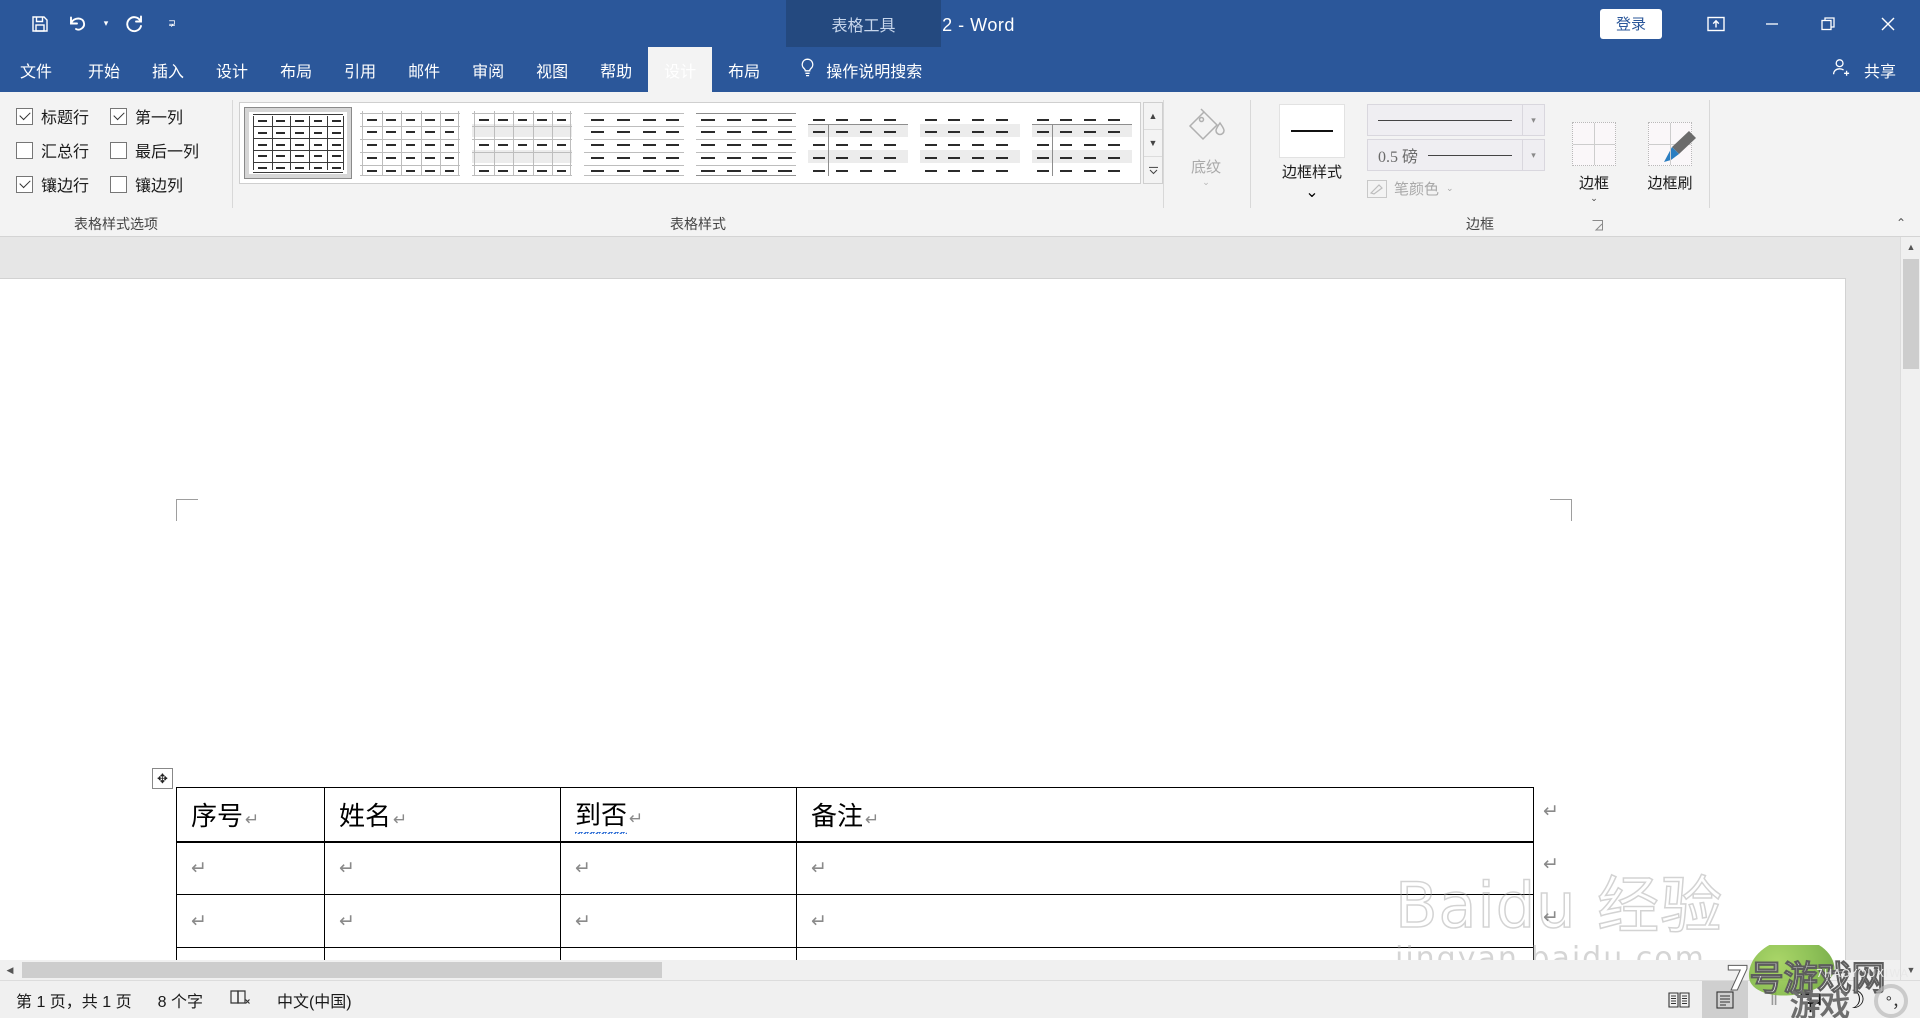 This screenshot has height=1018, width=1920. What do you see at coordinates (424, 69) in the screenshot?
I see `tab-mailings: 邮件` at bounding box center [424, 69].